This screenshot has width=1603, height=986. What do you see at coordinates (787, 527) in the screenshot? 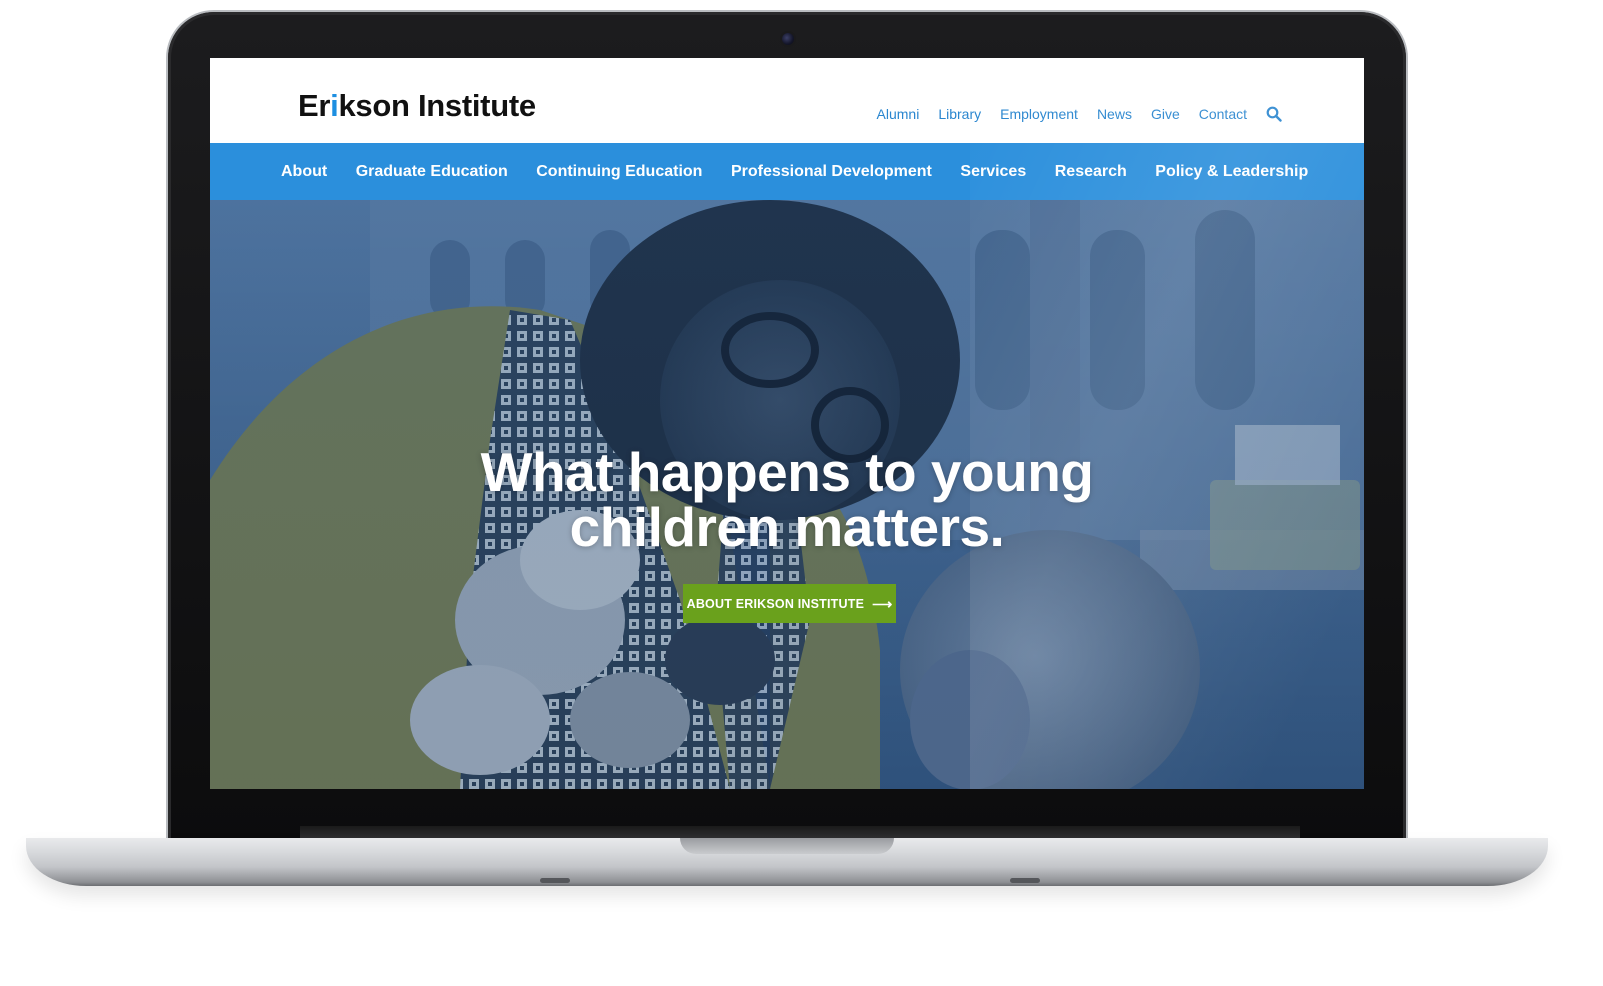
I see `hero-title-line-2: children matters.` at bounding box center [787, 527].